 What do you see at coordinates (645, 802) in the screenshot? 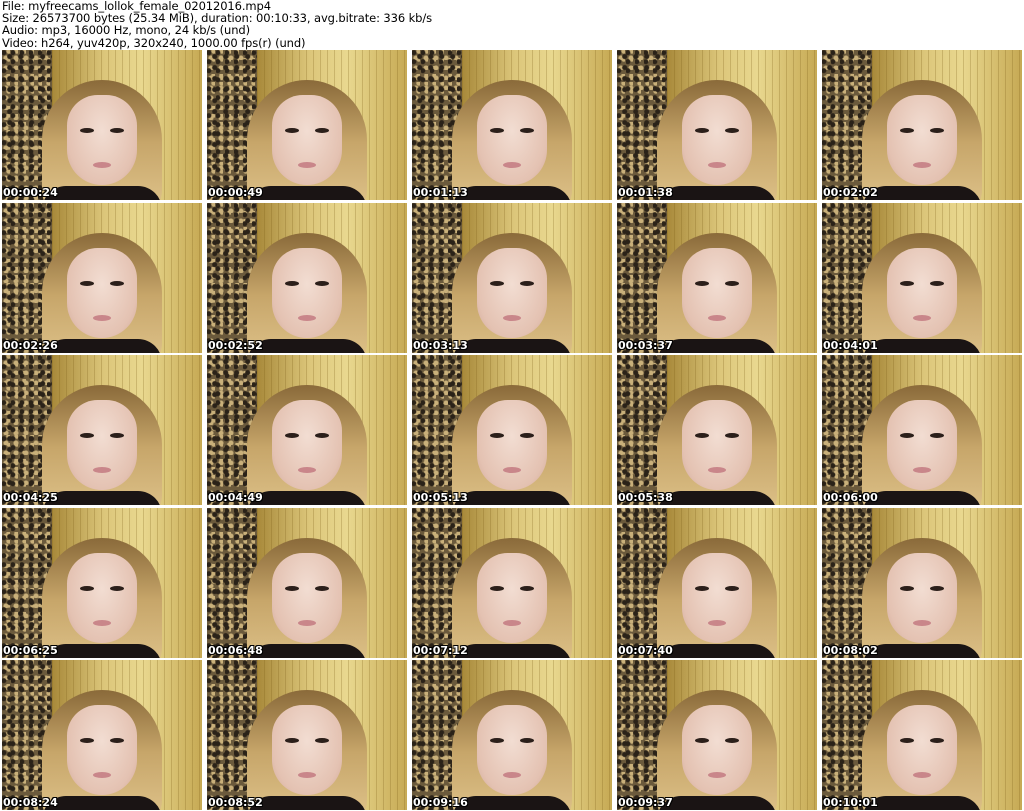
I see `timestamp-label: 00:09:37` at bounding box center [645, 802].